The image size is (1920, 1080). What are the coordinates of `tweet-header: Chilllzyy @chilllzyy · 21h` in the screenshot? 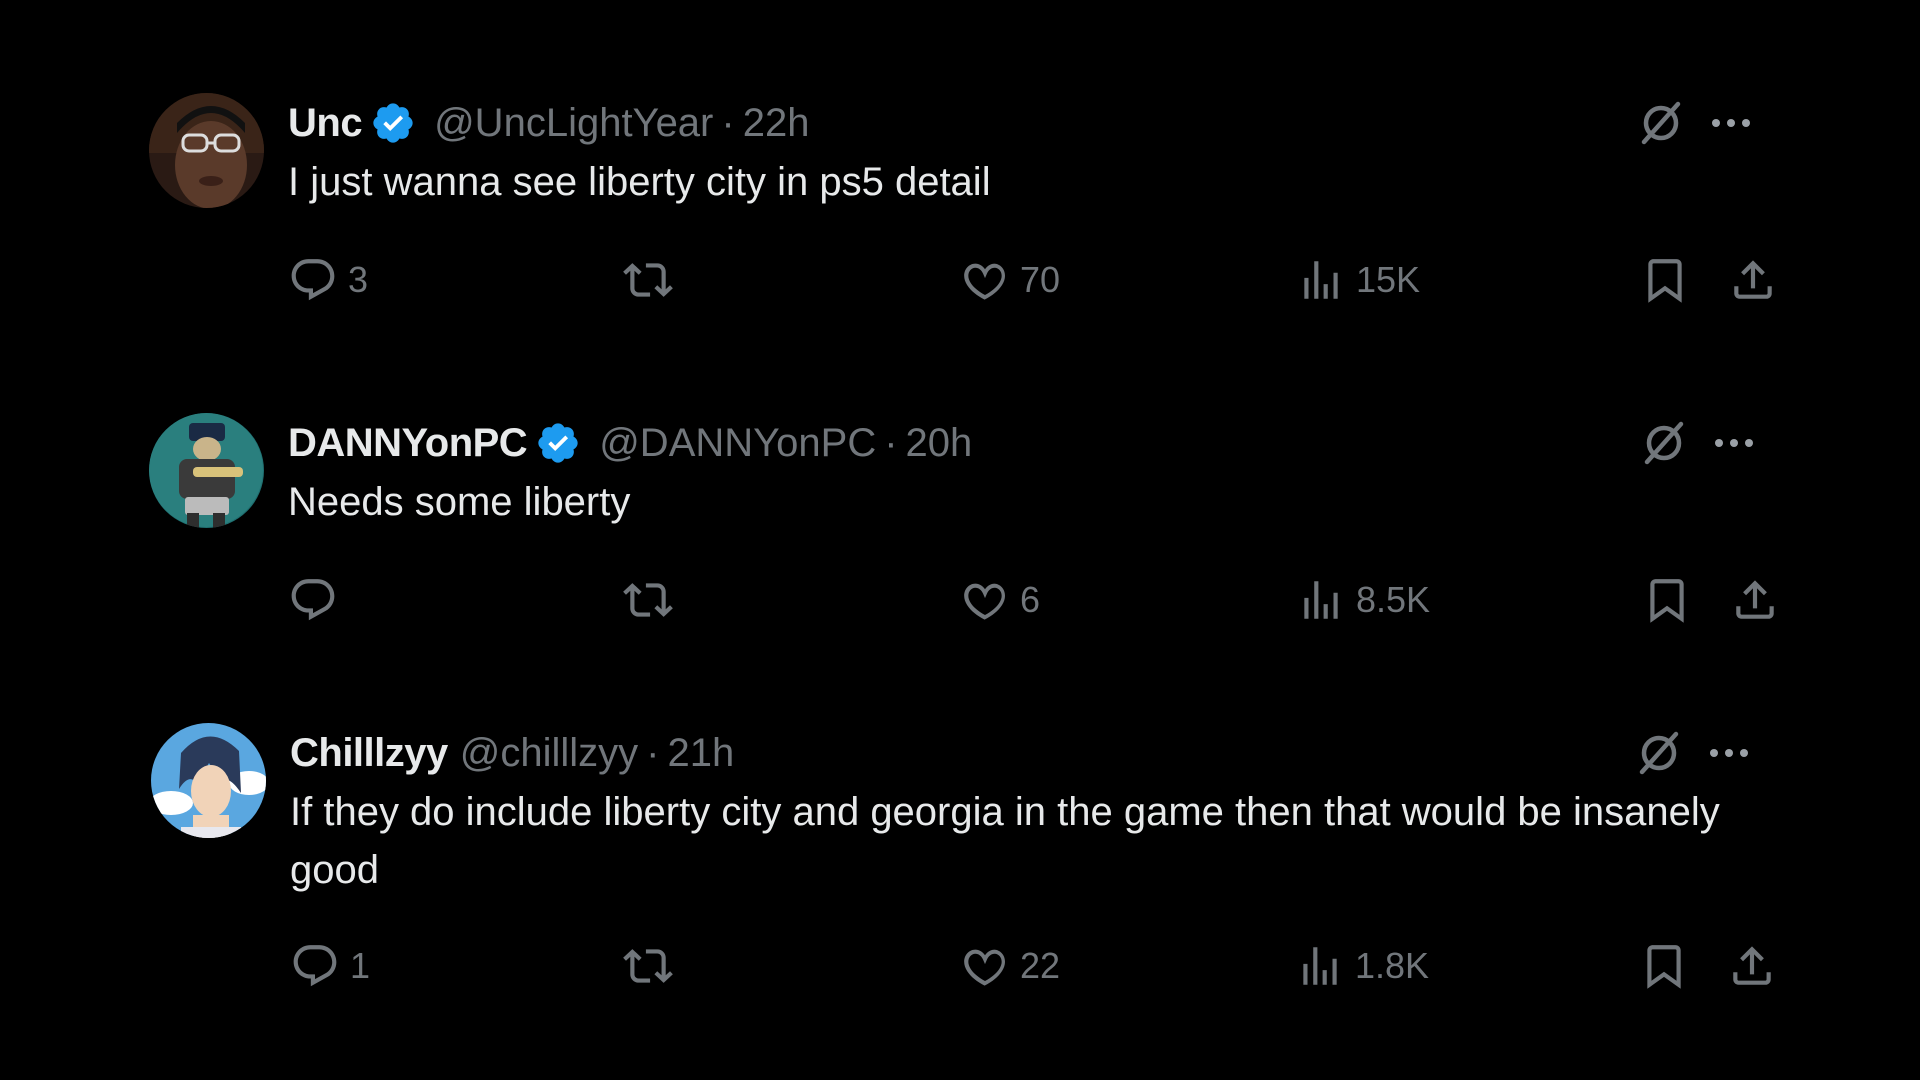 It's located at (512, 753).